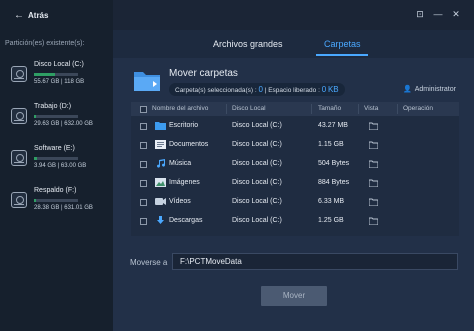  I want to click on table-row: Documentos Disco Local (C:) 1.15 GB, so click(295, 145).